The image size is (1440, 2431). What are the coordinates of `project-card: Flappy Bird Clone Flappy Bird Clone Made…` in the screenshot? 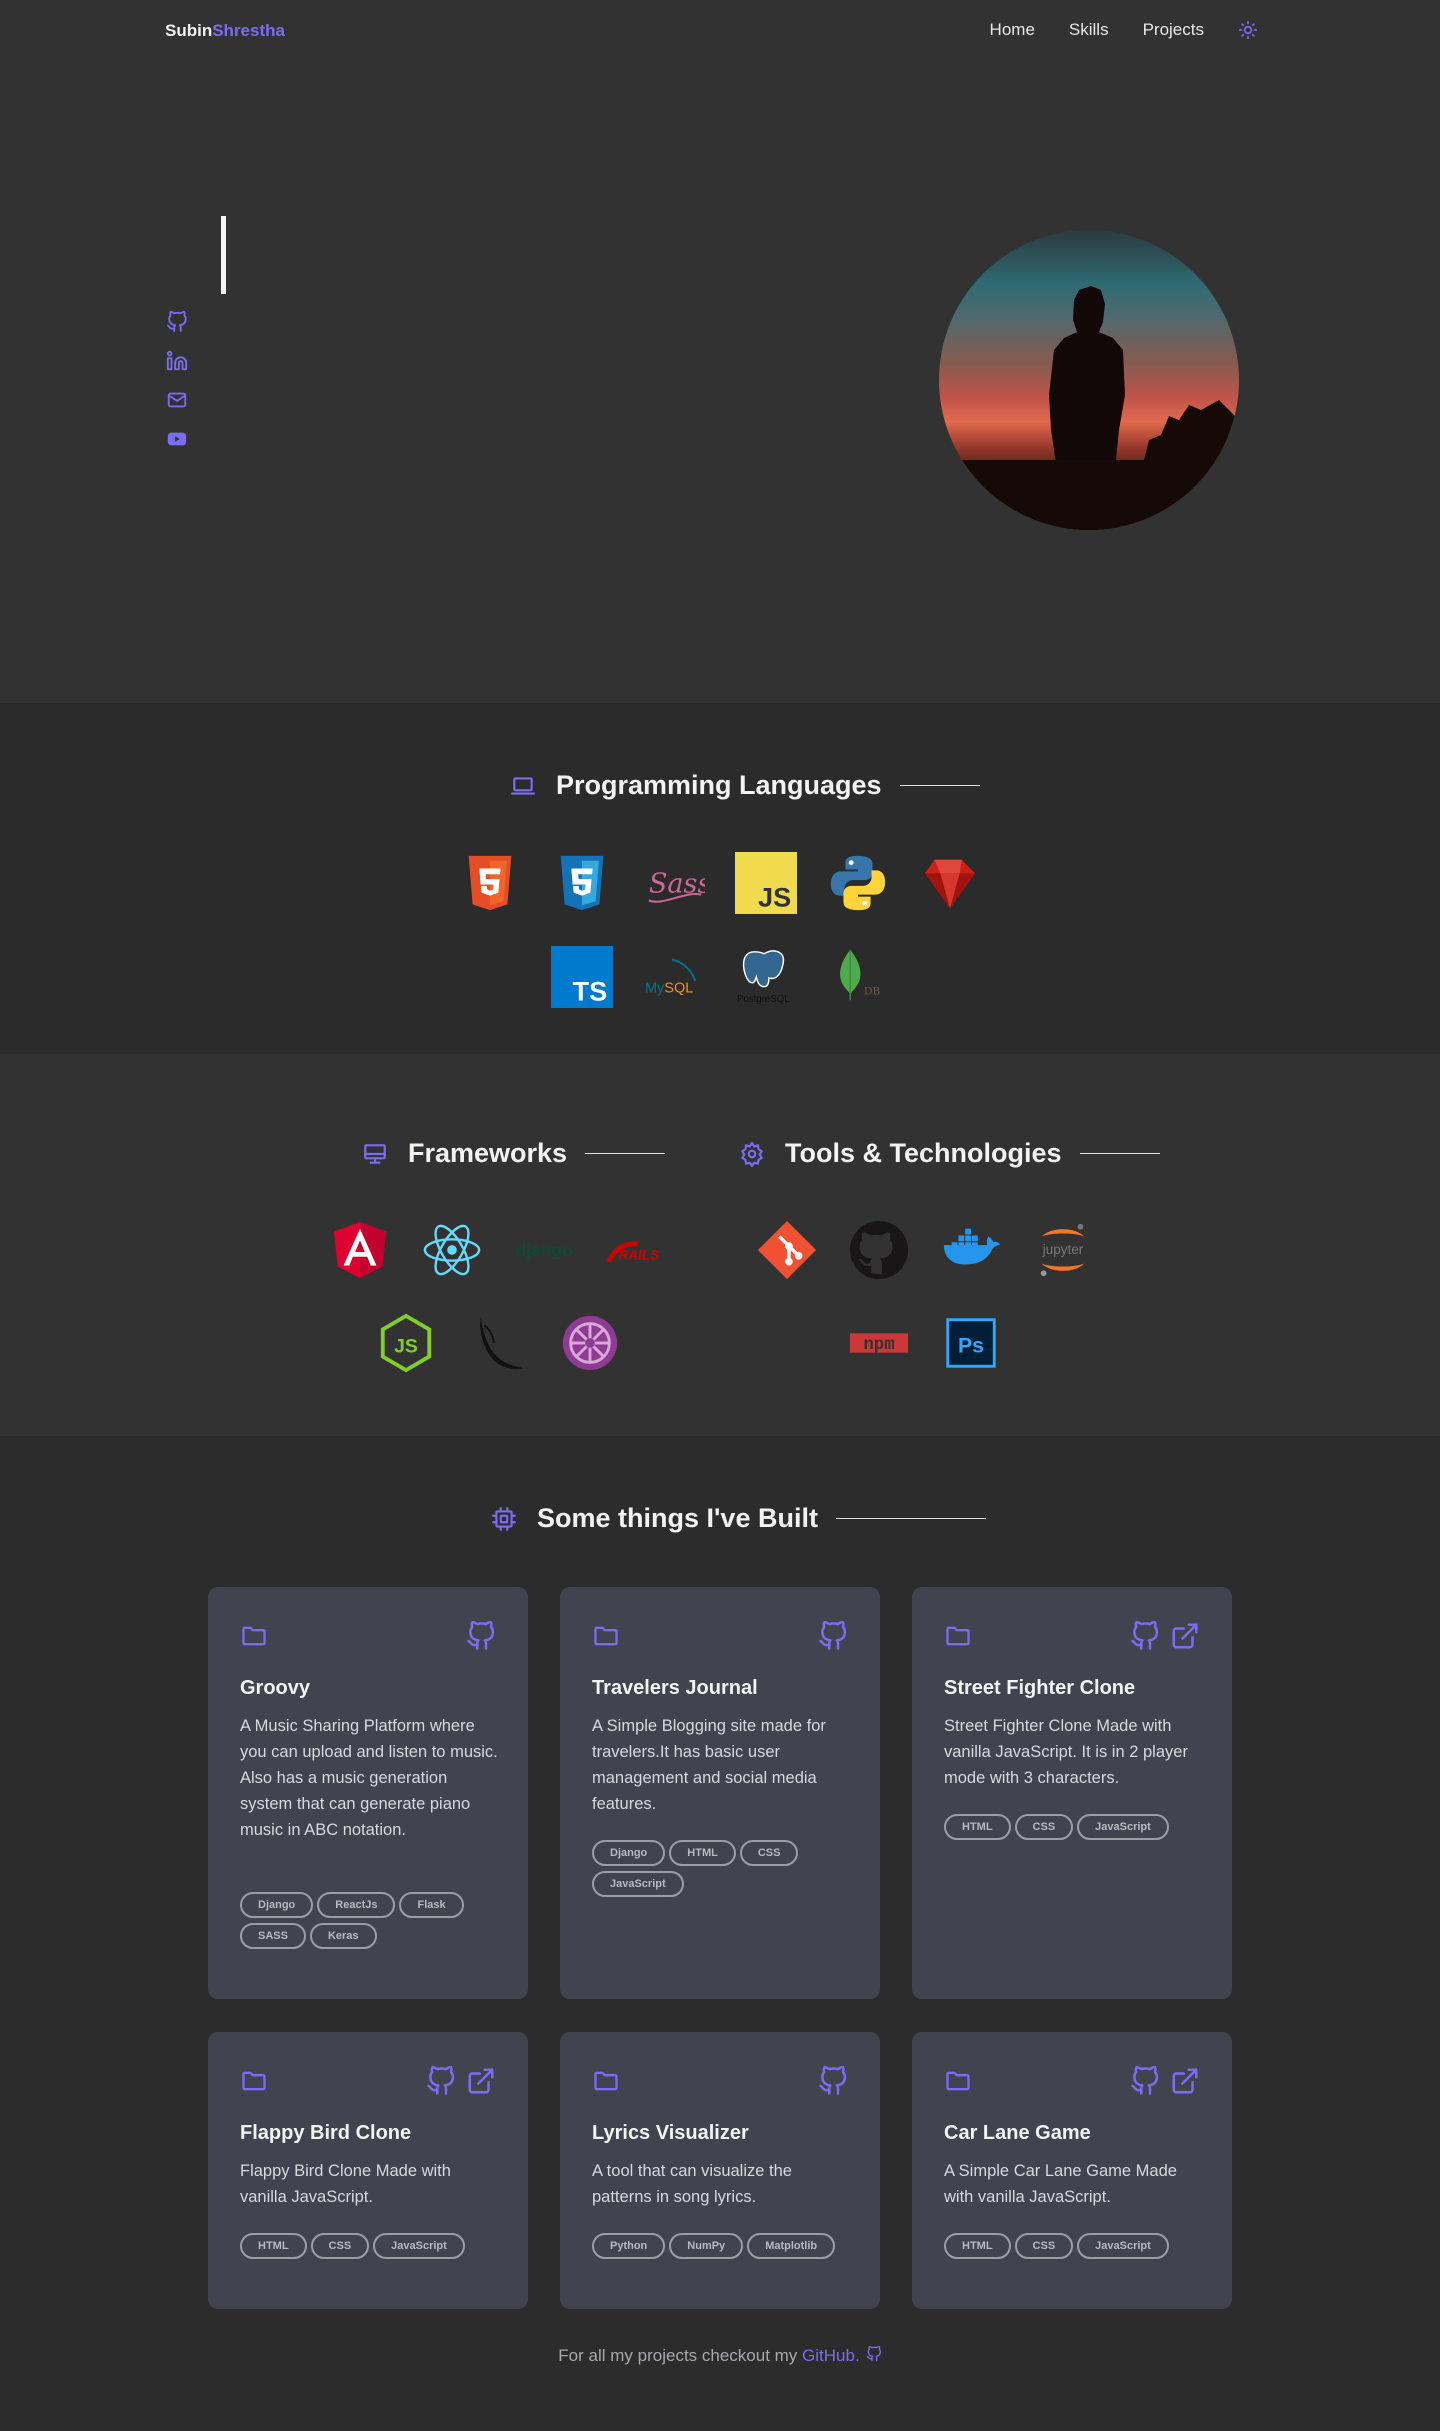 It's located at (368, 2170).